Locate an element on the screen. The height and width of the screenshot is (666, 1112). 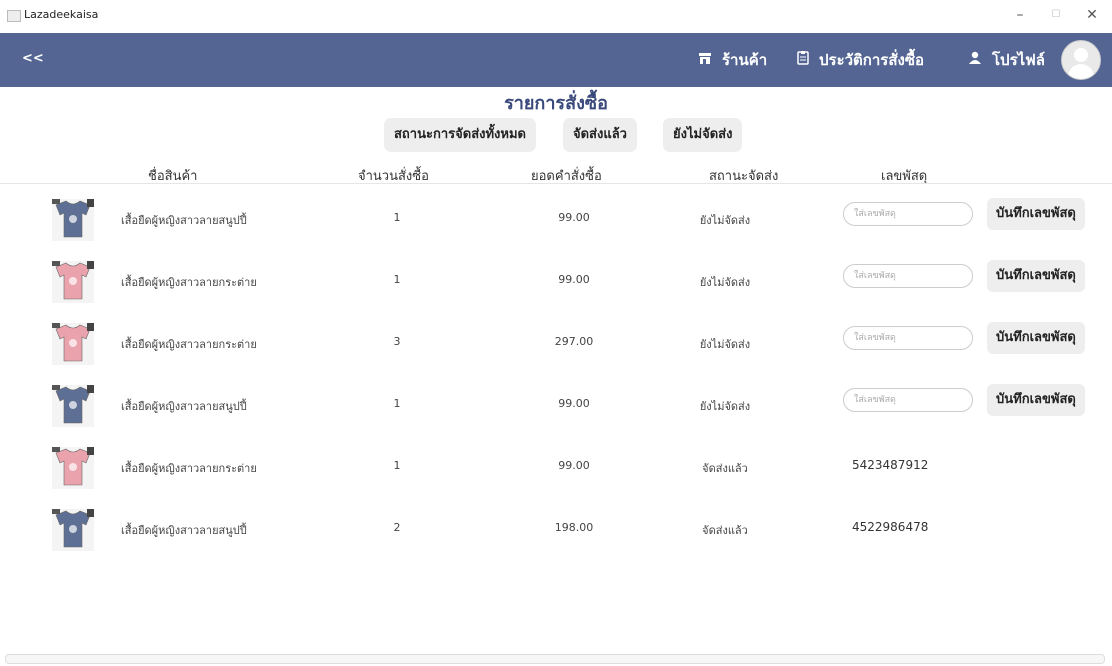
horizontal-scrollbar is located at coordinates (555, 659).